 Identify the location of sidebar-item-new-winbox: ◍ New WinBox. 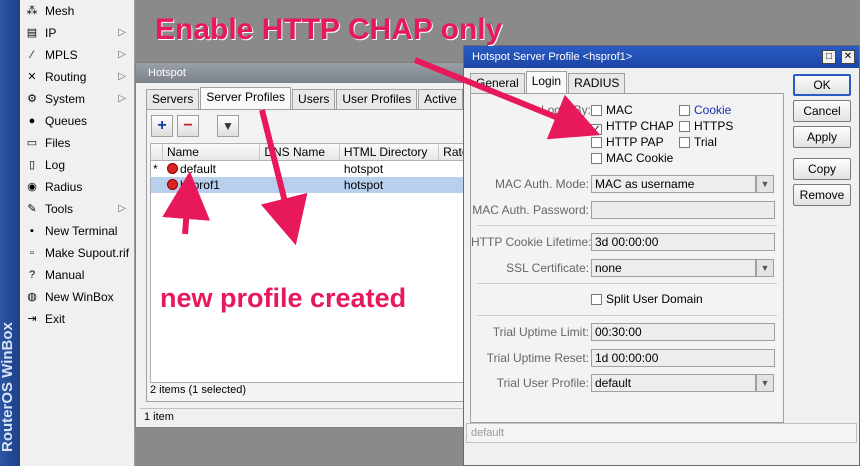
(77, 297).